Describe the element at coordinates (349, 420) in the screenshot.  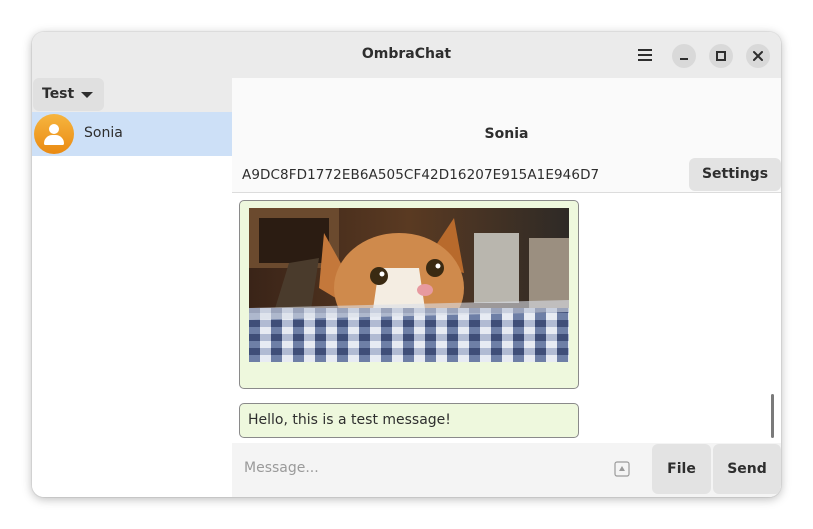
I see `message-text: Hello, this is a test message!` at that location.